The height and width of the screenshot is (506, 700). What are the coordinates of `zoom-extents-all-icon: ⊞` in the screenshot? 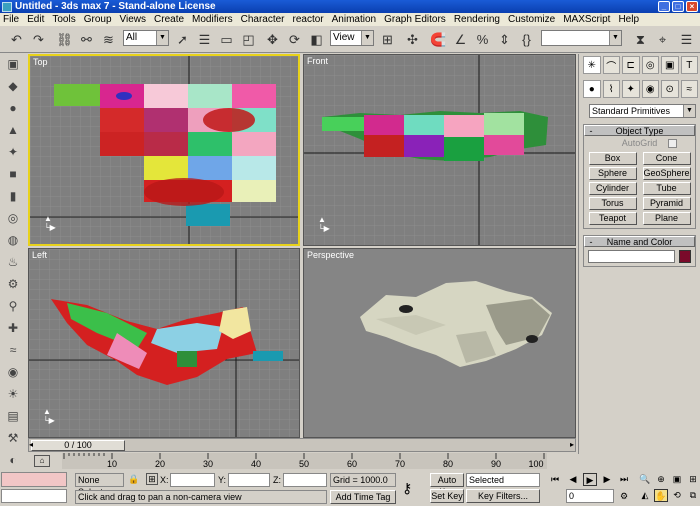 It's located at (693, 479).